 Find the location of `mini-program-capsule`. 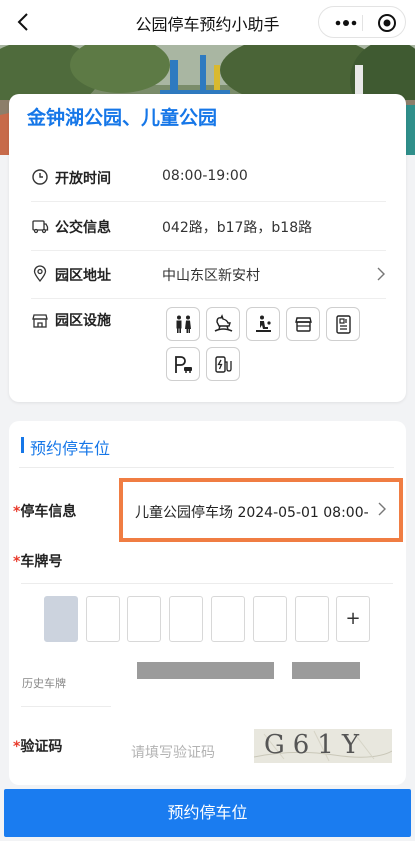

mini-program-capsule is located at coordinates (362, 22).